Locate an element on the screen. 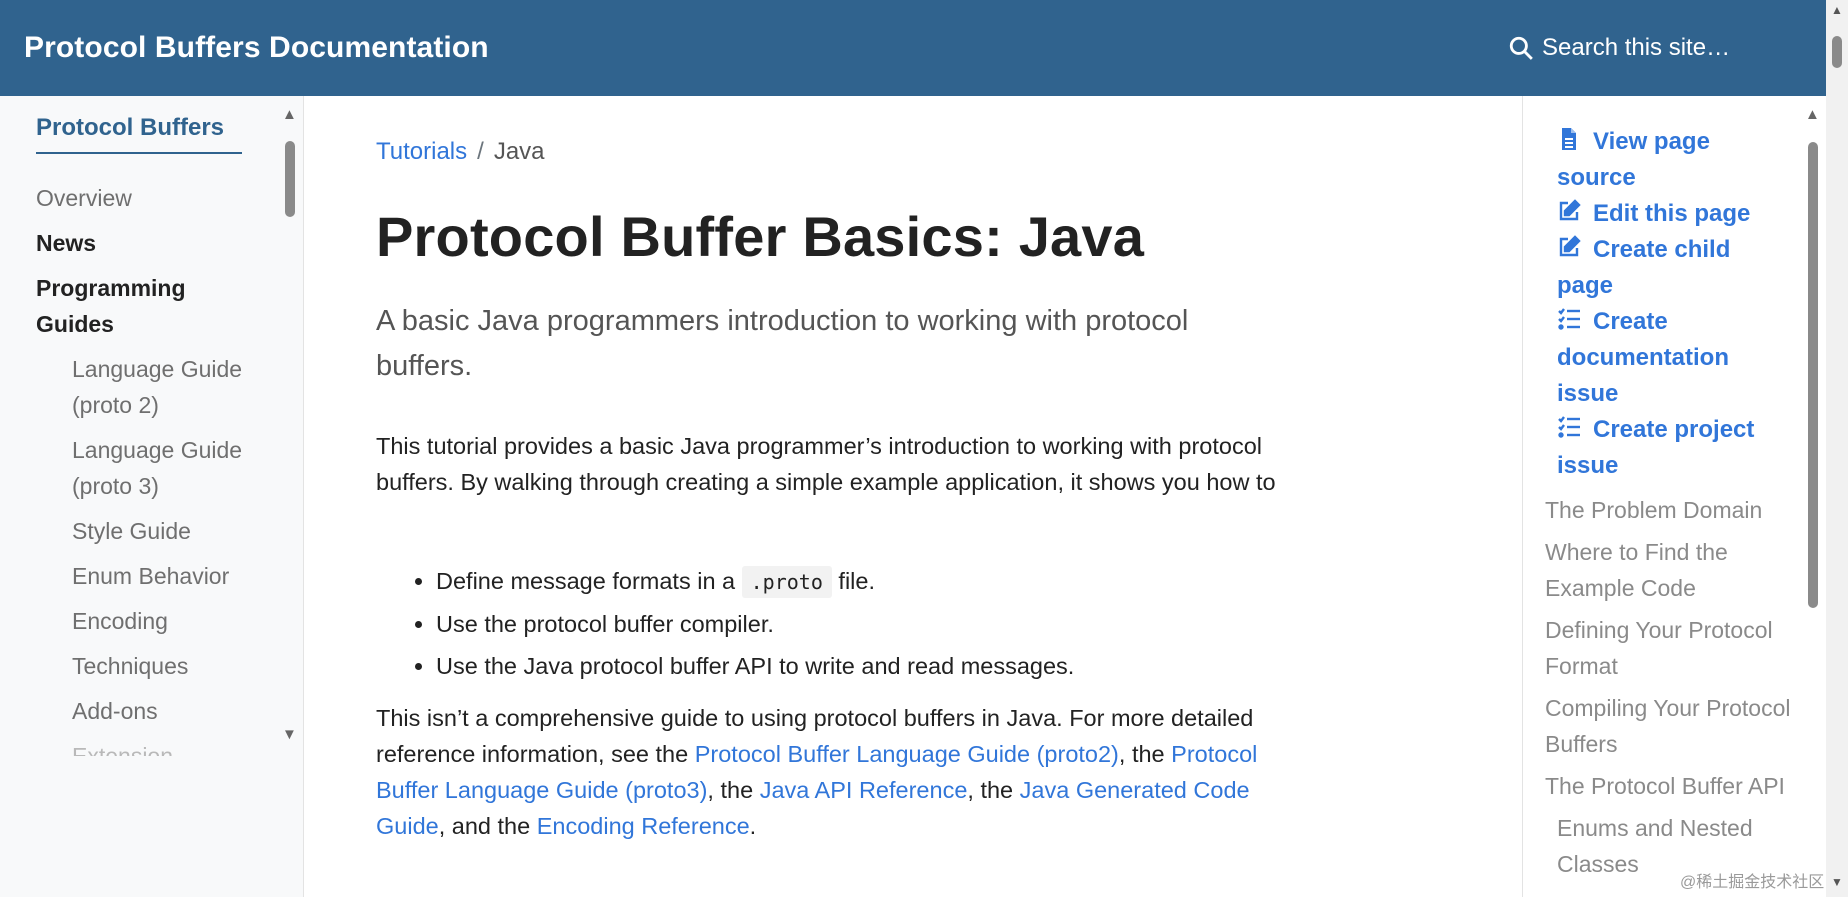 The height and width of the screenshot is (897, 1848). create-documentation-issue-link: Create documentation issue is located at coordinates (1667, 358).